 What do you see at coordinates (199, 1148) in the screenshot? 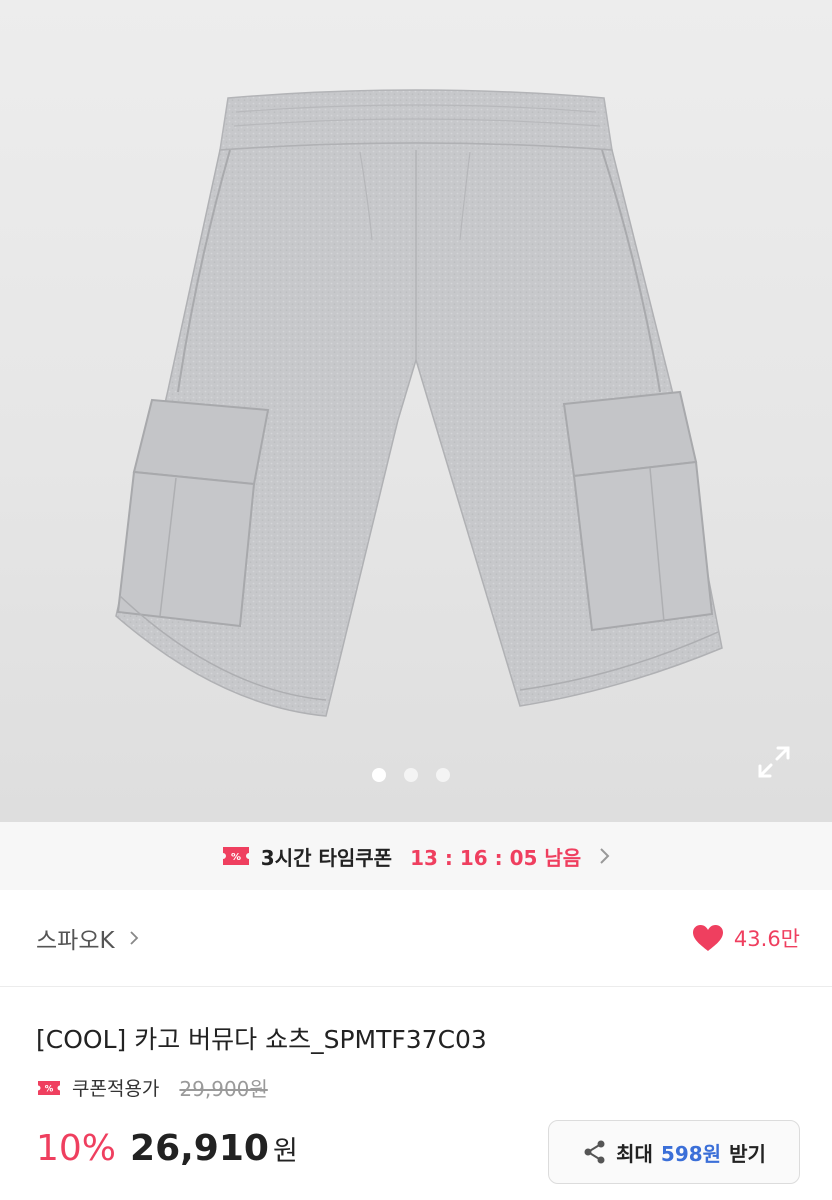
I see `sale-price: 26,910` at bounding box center [199, 1148].